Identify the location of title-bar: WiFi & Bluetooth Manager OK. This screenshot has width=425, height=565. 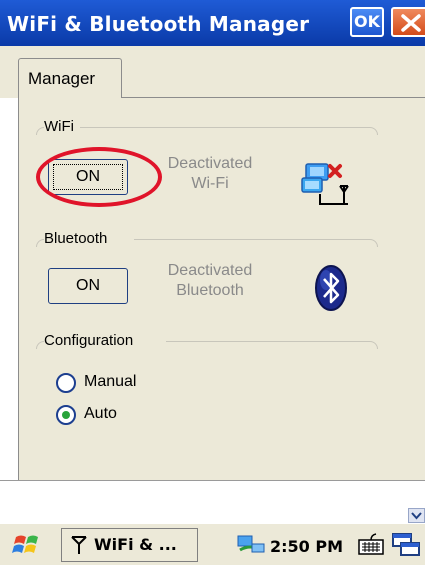
(212, 23).